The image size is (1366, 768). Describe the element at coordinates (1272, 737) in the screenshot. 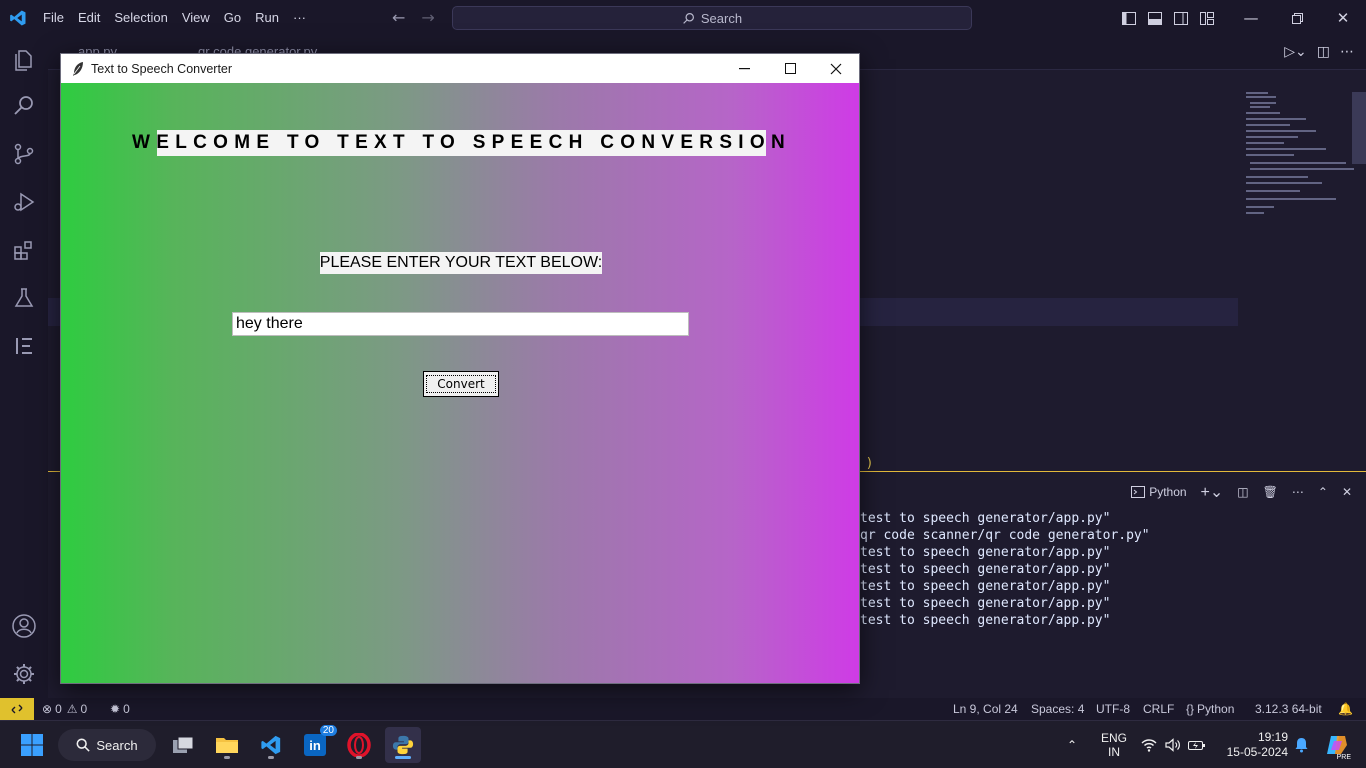

I see `clock-time: 19:19` at that location.